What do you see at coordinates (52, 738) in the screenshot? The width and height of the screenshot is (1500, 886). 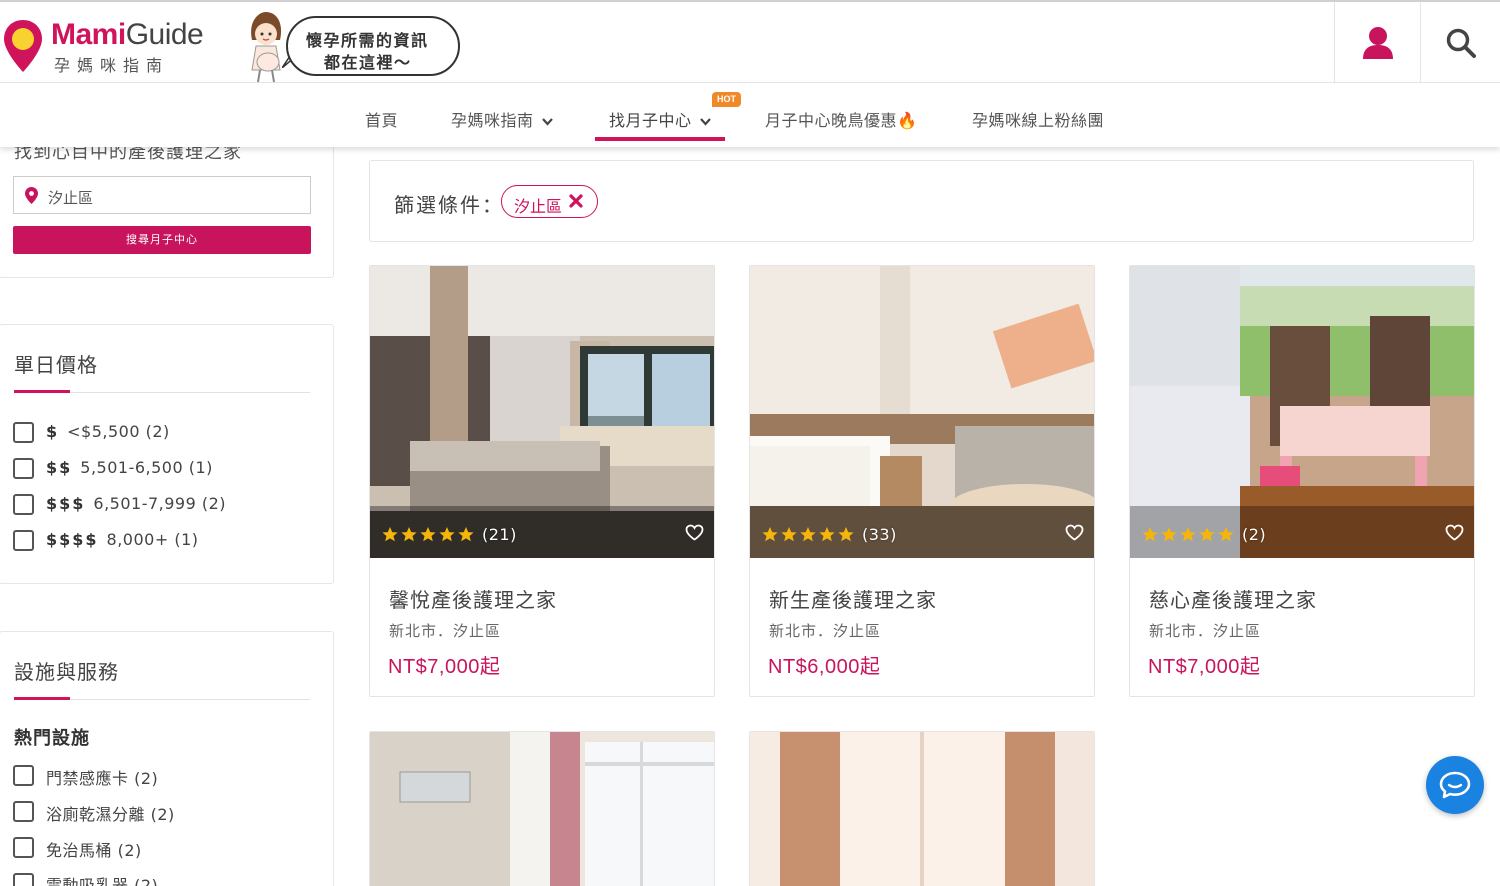 I see `facility-subtitle: 熱門設施` at bounding box center [52, 738].